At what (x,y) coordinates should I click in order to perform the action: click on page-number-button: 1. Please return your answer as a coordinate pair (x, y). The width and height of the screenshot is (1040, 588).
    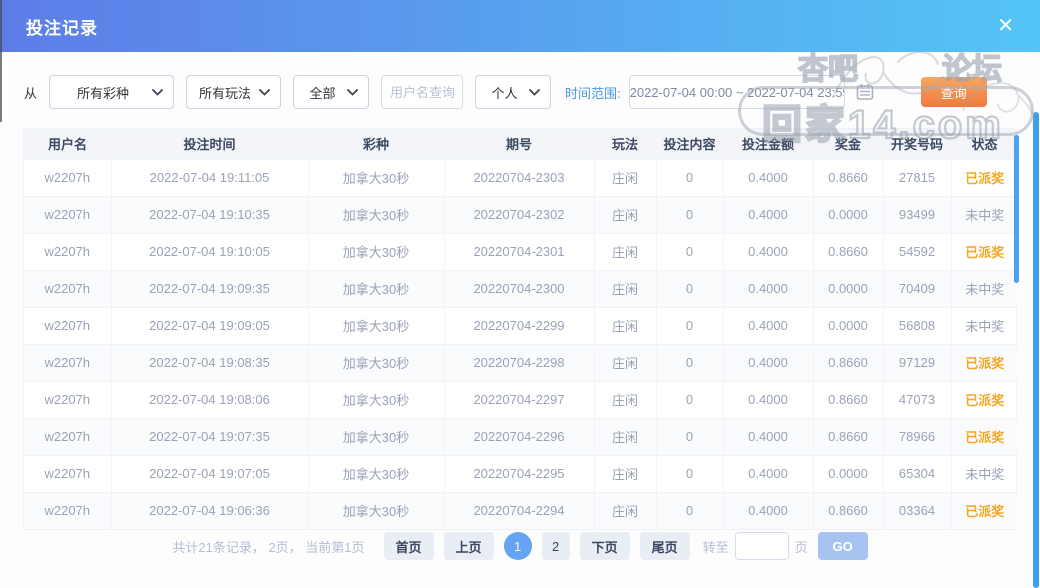
    Looking at the image, I should click on (517, 546).